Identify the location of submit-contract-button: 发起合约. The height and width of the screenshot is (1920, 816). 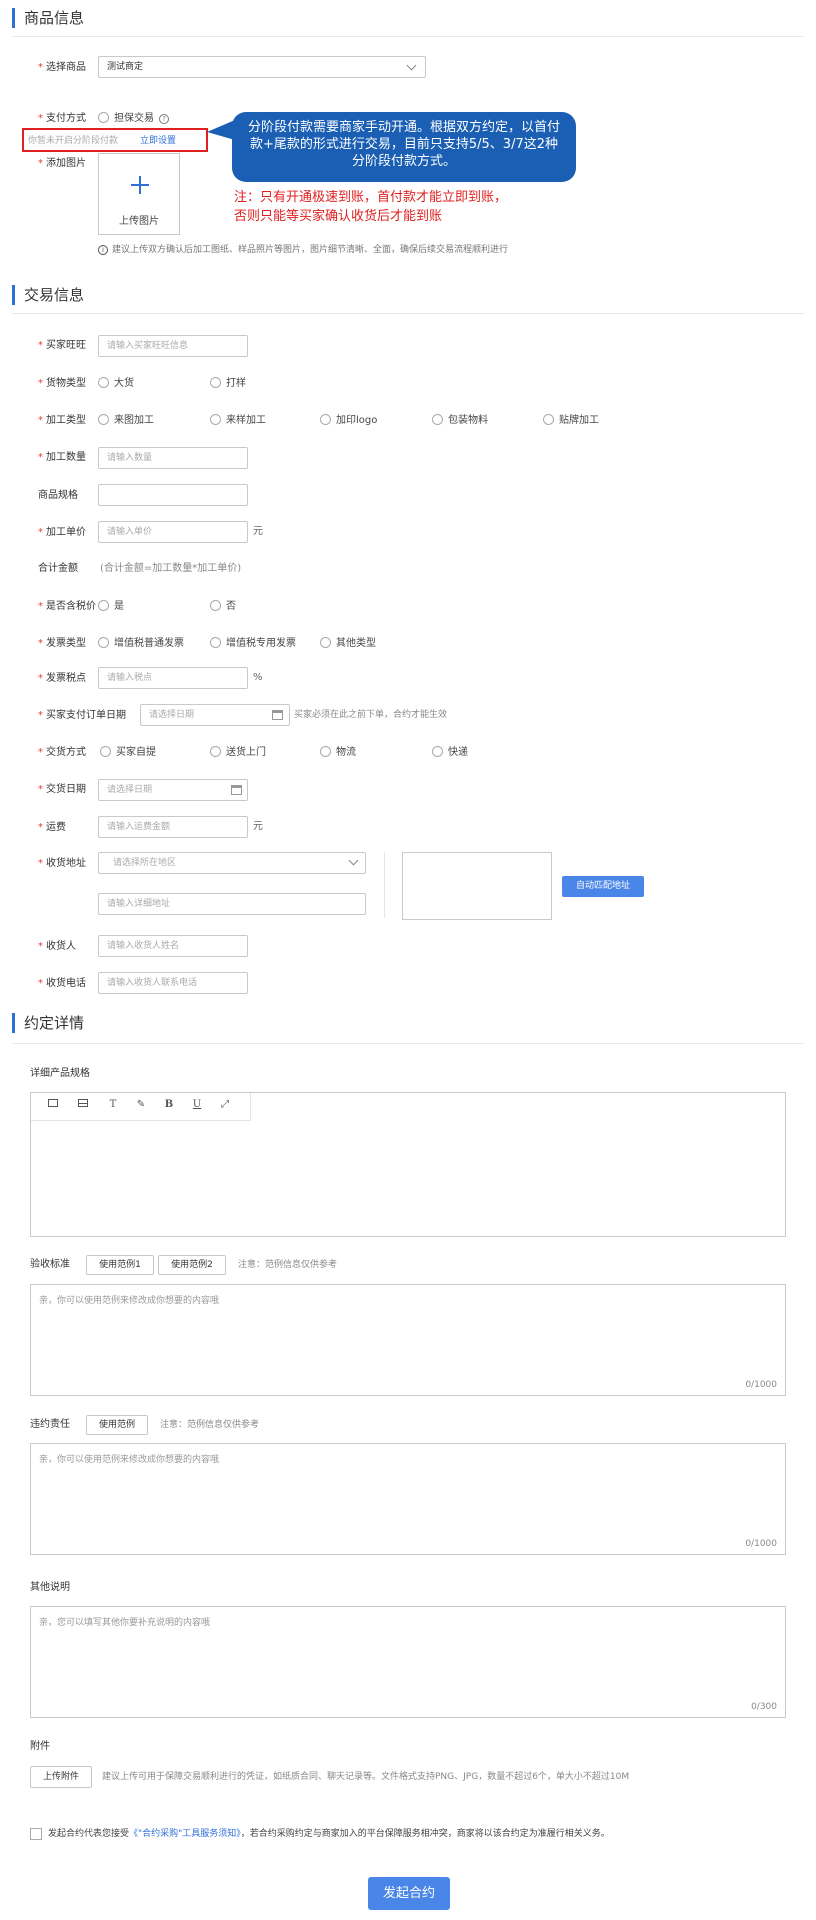
(409, 1893).